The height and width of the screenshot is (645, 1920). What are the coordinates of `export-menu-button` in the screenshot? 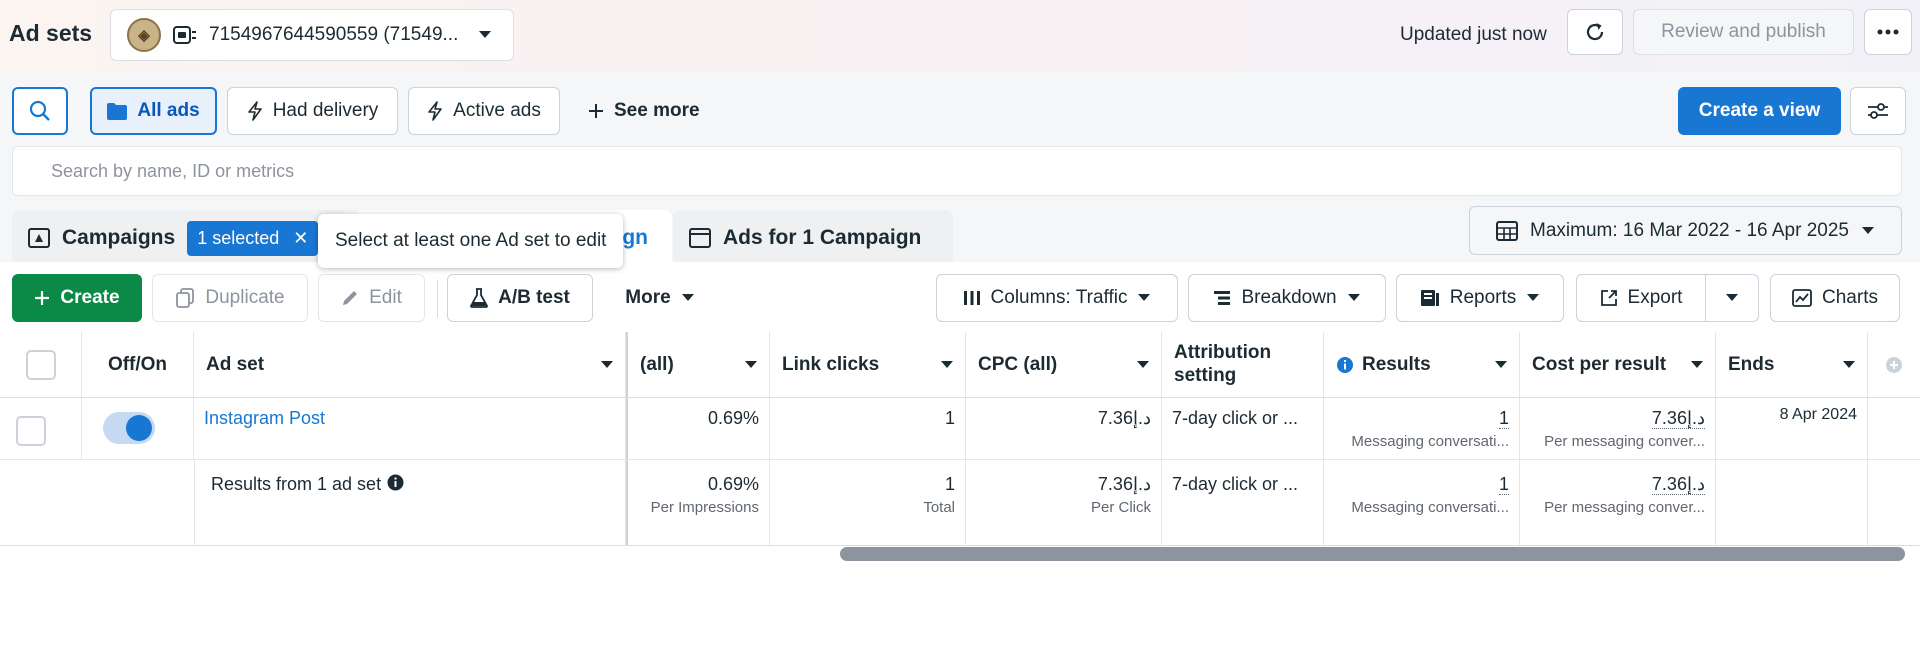 It's located at (1732, 298).